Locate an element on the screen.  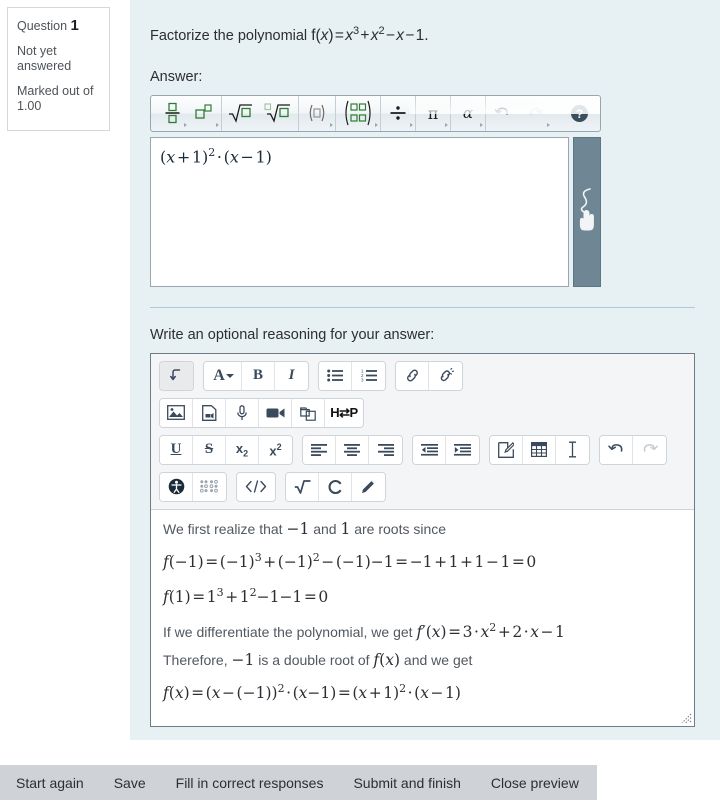
atto-group-align is located at coordinates (352, 449).